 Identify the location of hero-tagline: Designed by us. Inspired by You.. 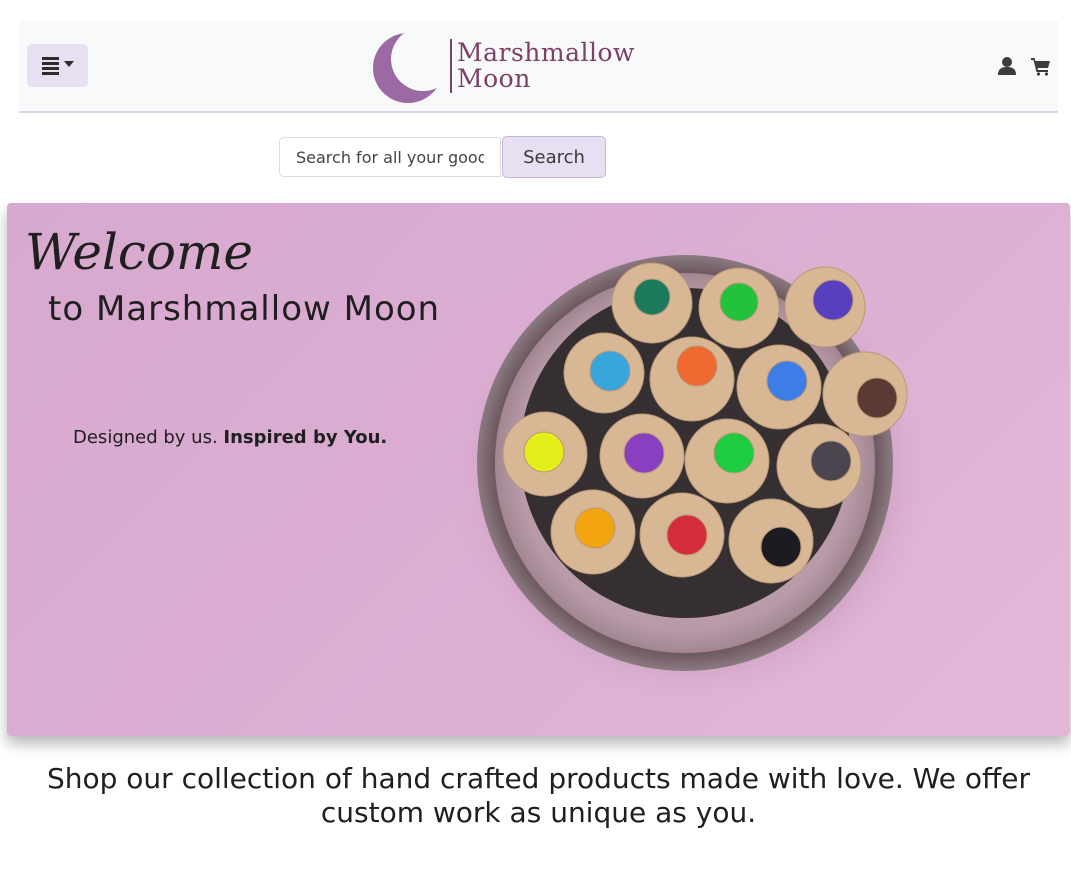
(230, 437).